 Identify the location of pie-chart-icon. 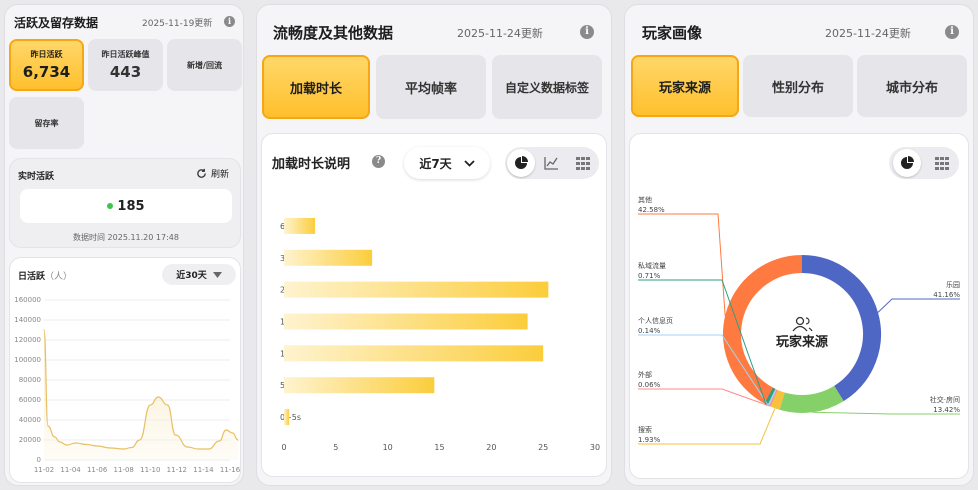
(521, 162).